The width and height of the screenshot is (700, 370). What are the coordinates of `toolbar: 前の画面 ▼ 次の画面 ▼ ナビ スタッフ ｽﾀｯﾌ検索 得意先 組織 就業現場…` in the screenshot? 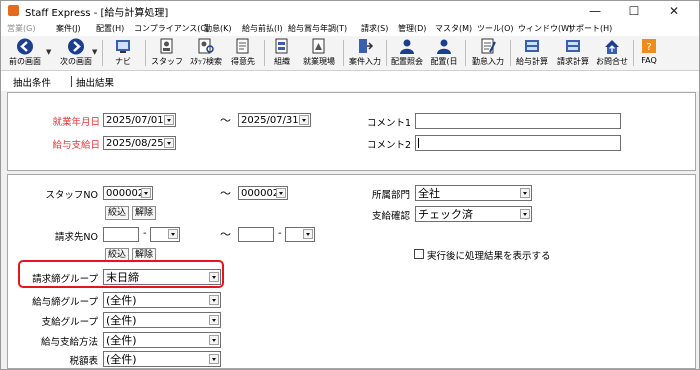 It's located at (350, 53).